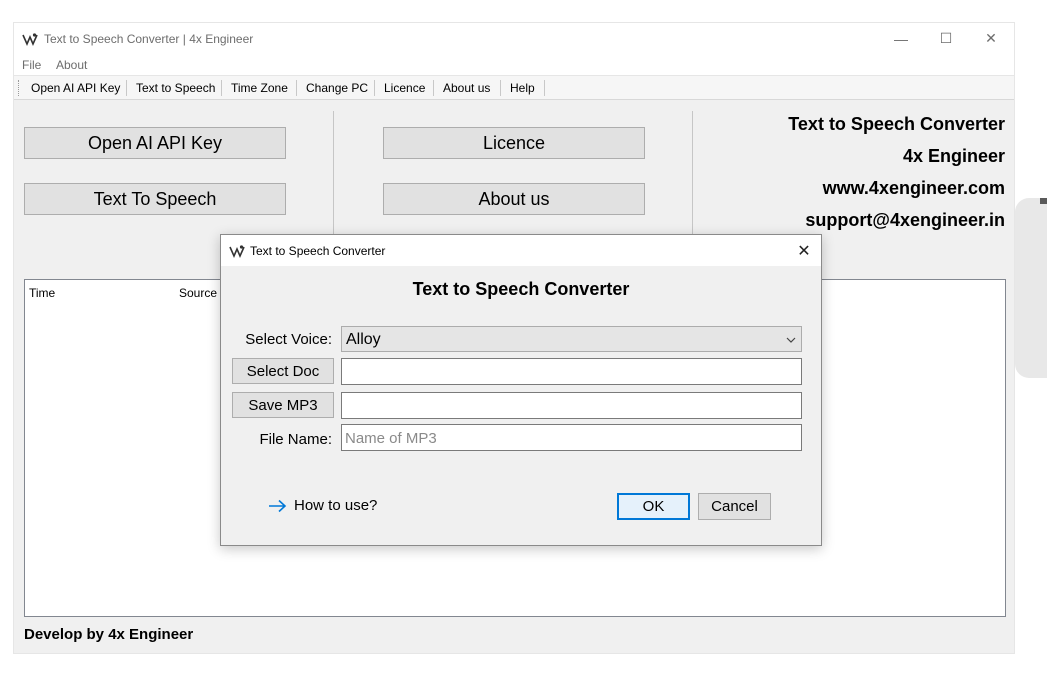  I want to click on select-voice-label: Select Voice:, so click(288, 339).